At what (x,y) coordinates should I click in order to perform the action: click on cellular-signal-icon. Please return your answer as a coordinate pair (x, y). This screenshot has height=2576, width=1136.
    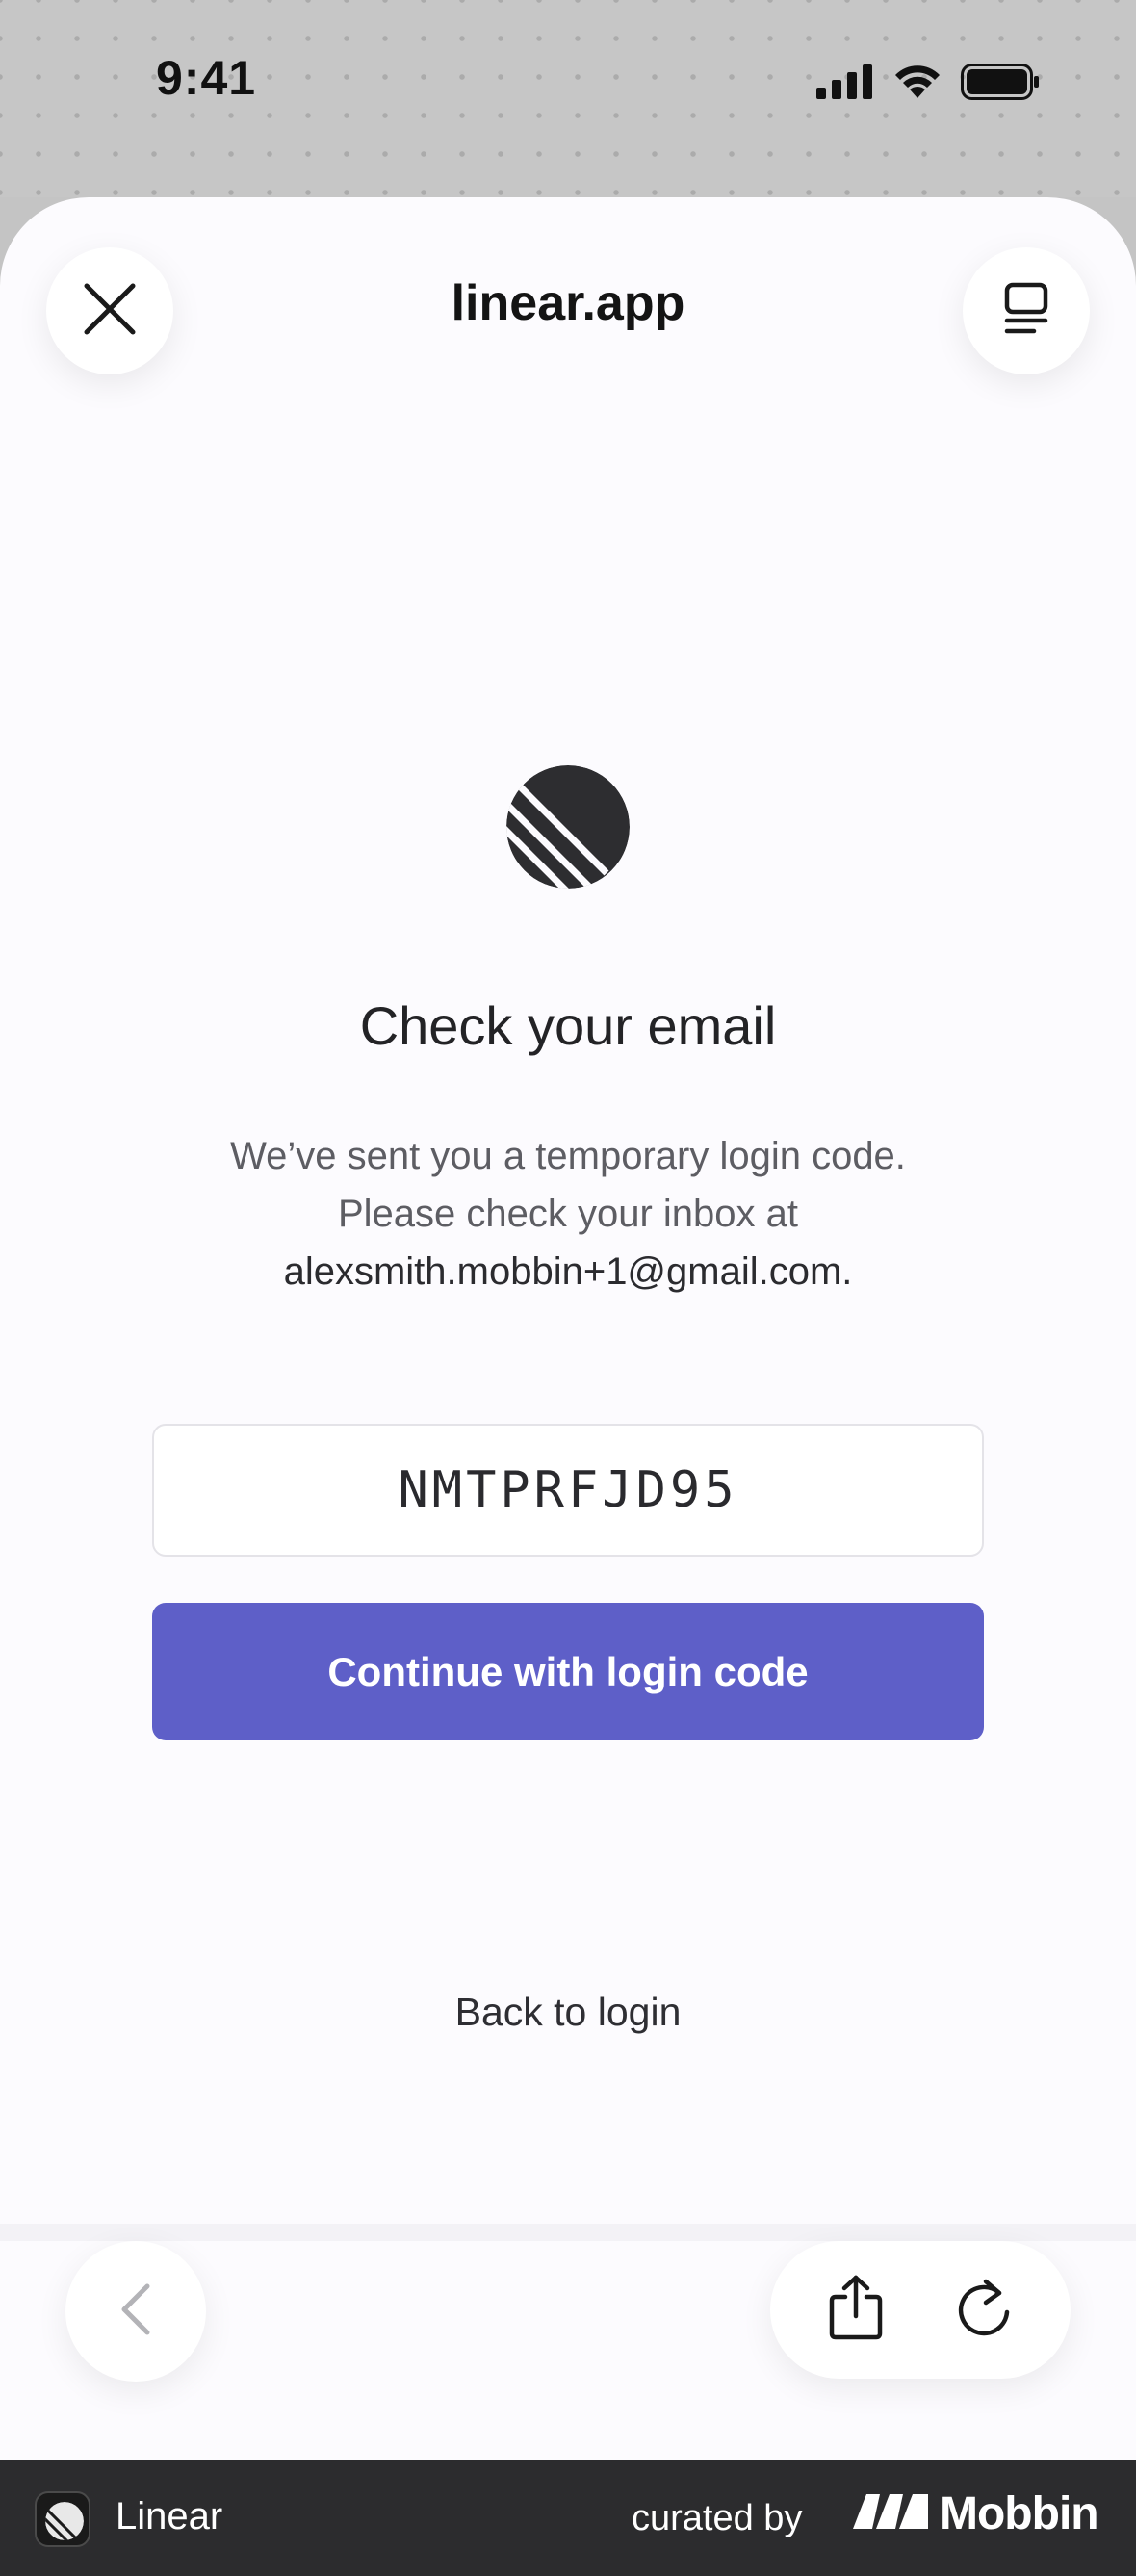
    Looking at the image, I should click on (845, 84).